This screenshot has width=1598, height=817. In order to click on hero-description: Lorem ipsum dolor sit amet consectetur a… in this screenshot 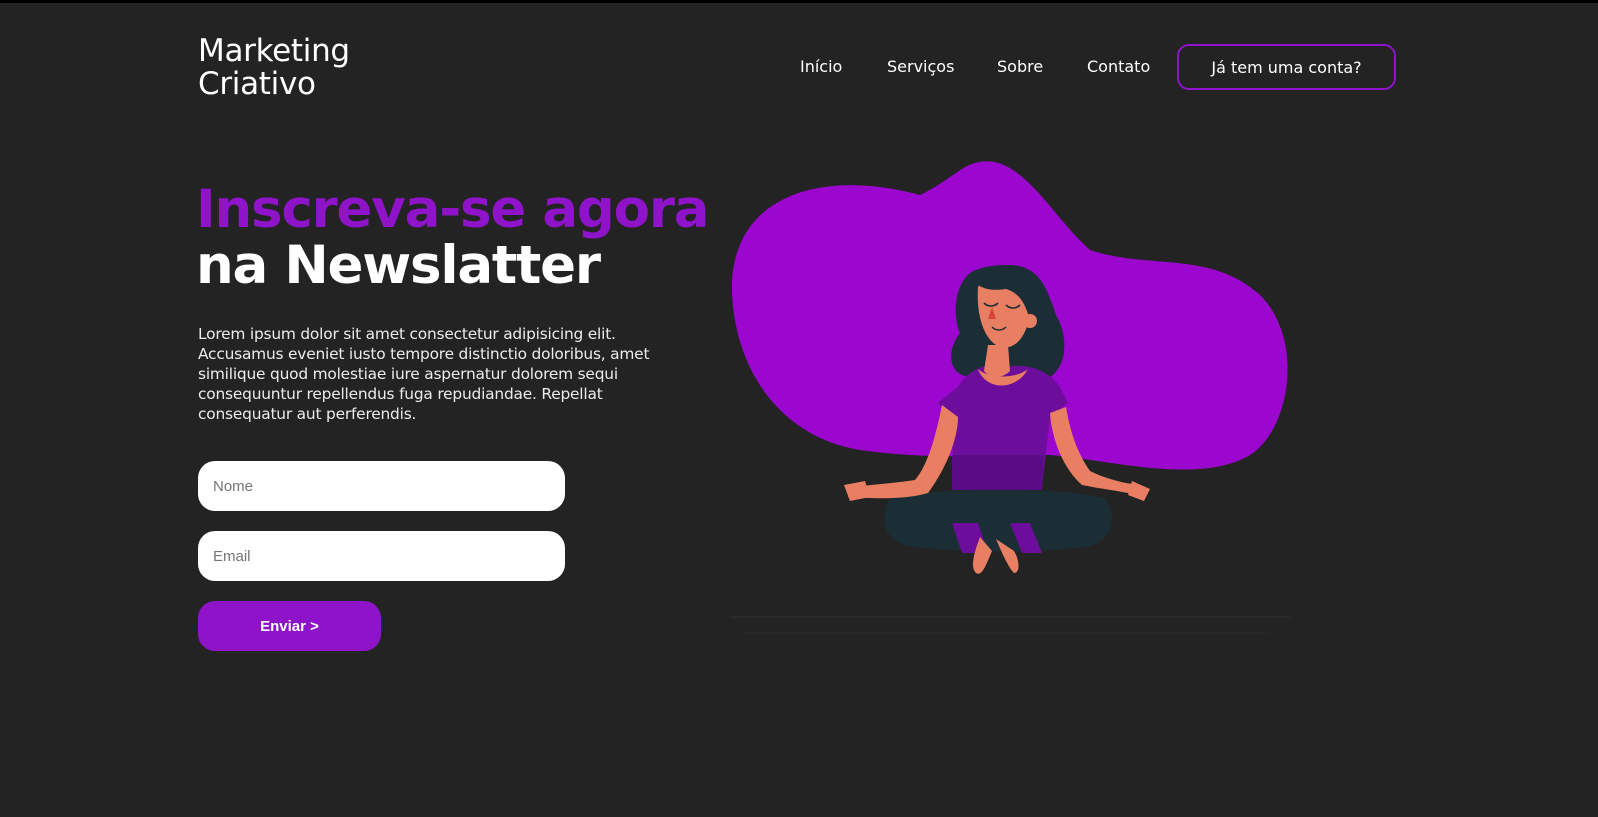, I will do `click(424, 374)`.